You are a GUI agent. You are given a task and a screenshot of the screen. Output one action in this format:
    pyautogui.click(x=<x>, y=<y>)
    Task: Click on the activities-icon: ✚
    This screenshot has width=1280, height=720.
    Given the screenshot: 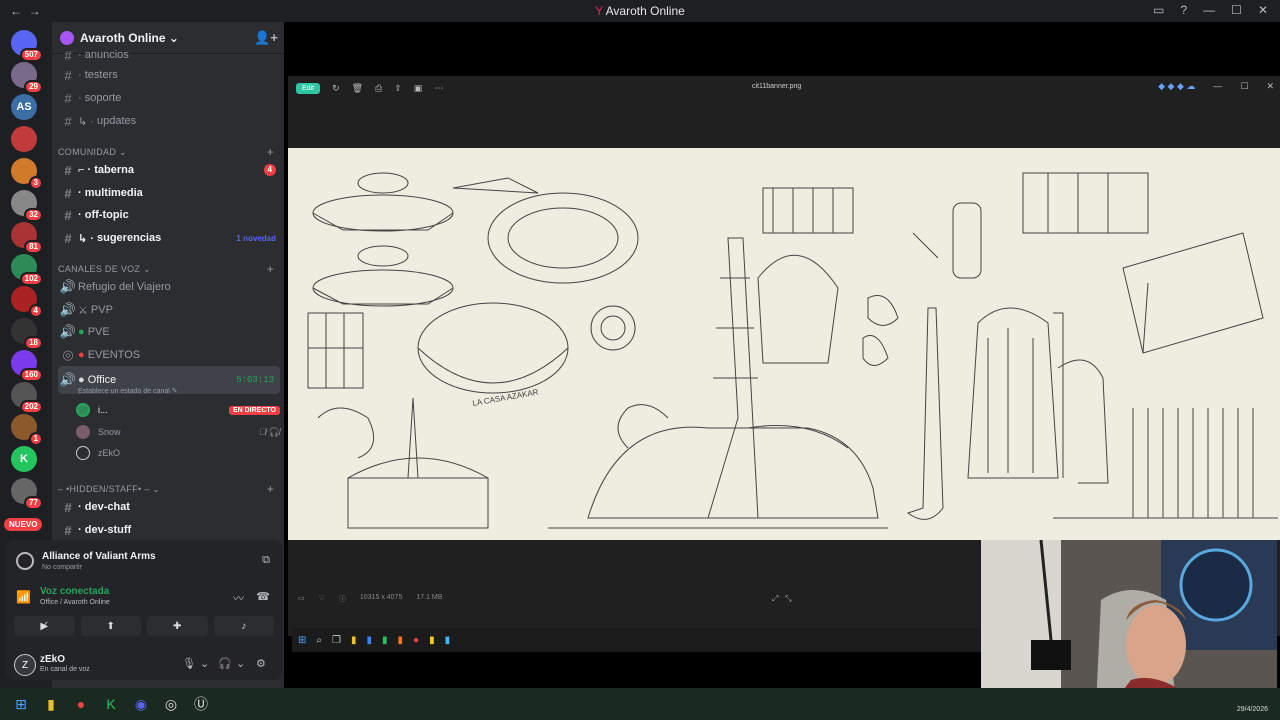 What is the action you would take?
    pyautogui.click(x=177, y=626)
    